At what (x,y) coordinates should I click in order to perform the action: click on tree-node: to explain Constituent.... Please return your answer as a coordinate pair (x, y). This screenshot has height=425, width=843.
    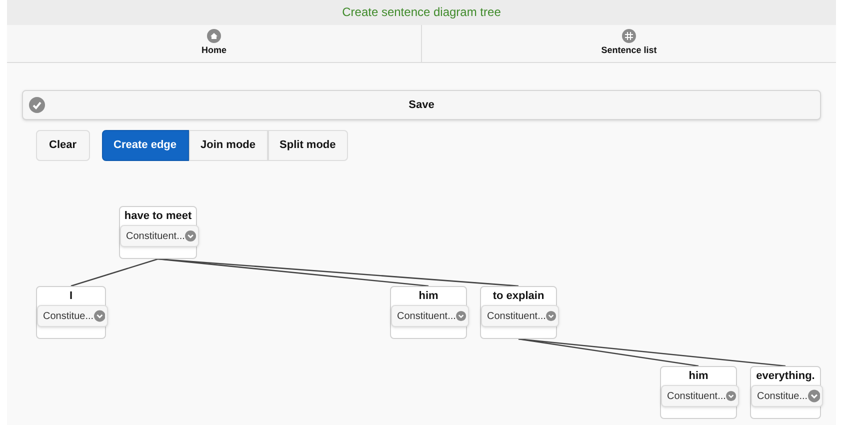
    Looking at the image, I should click on (518, 312).